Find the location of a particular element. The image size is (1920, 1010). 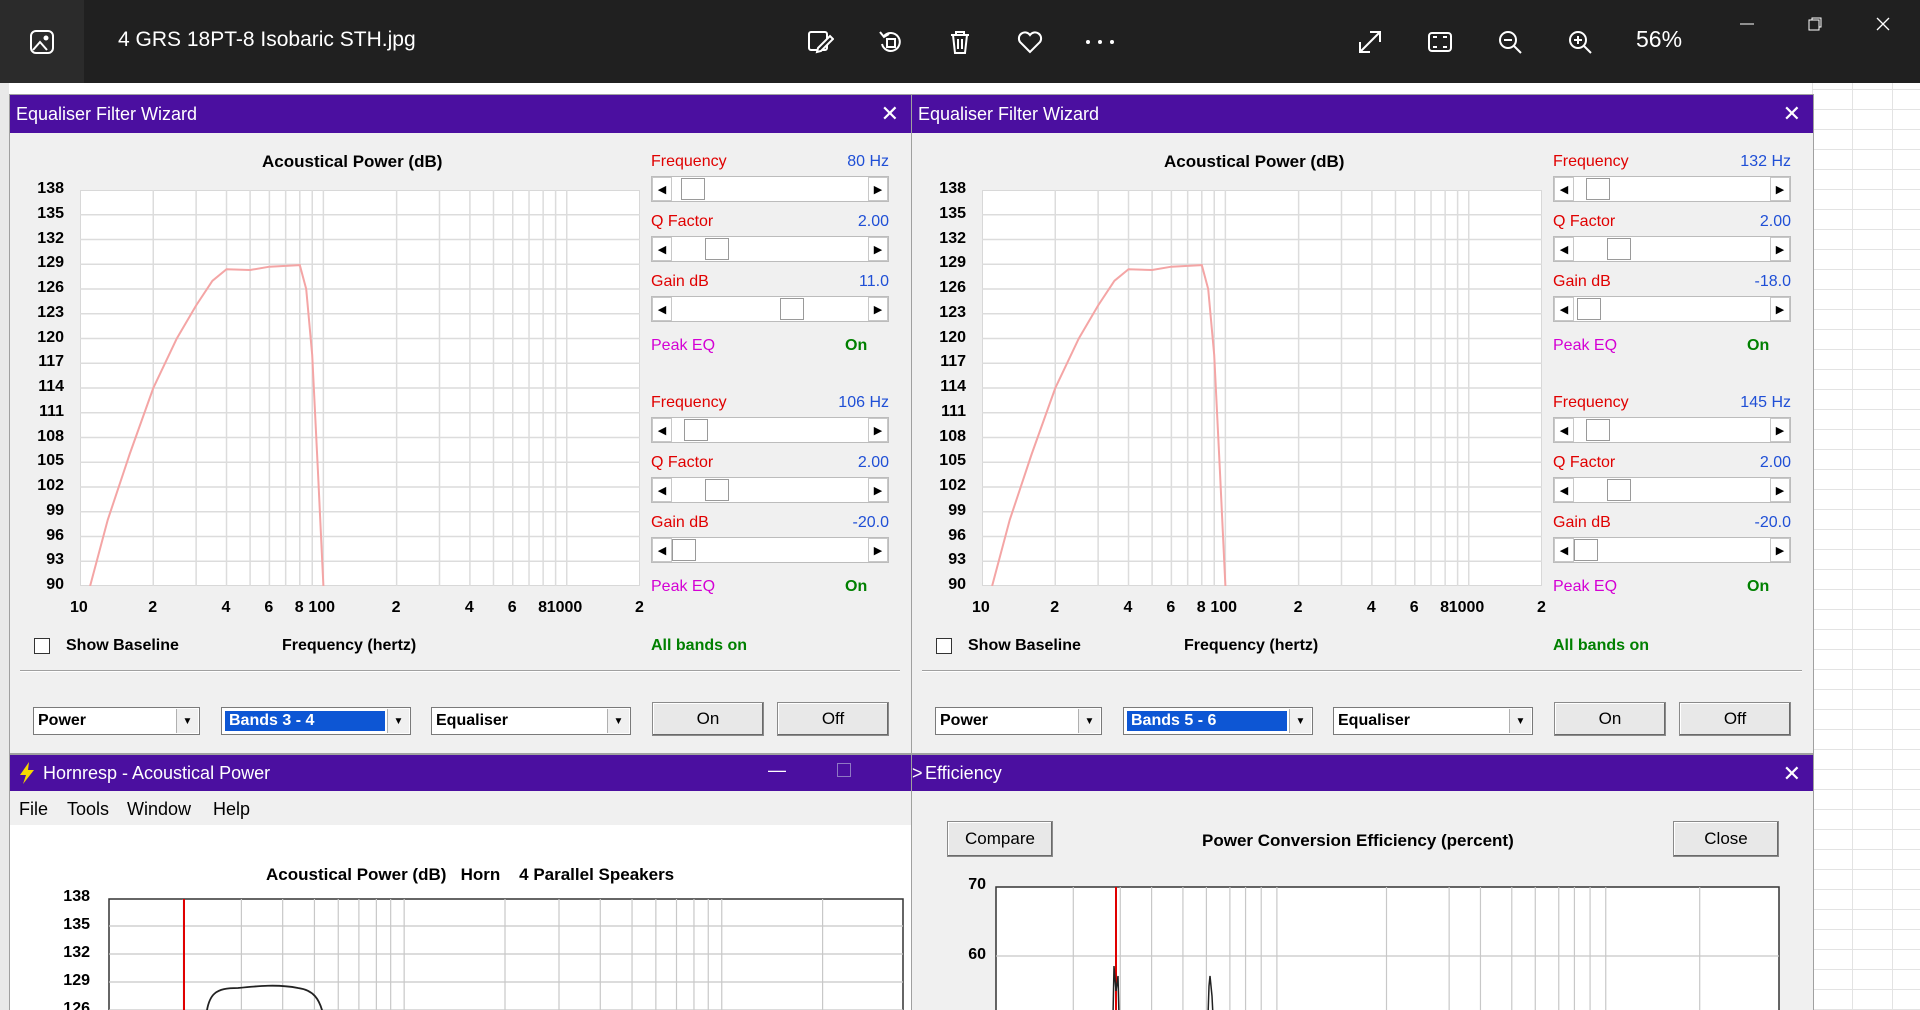

more-icon is located at coordinates (1100, 42).